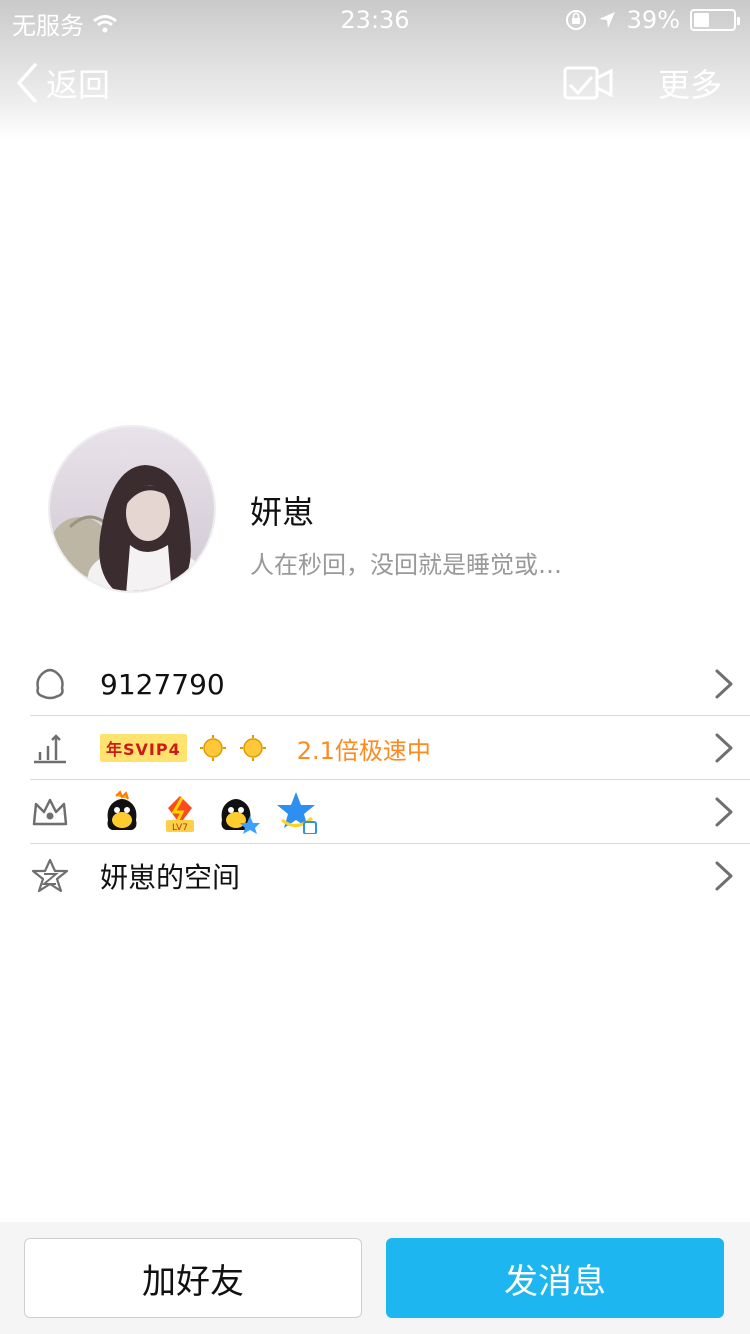 This screenshot has height=1334, width=750. Describe the element at coordinates (588, 83) in the screenshot. I see `video-call-icon` at that location.